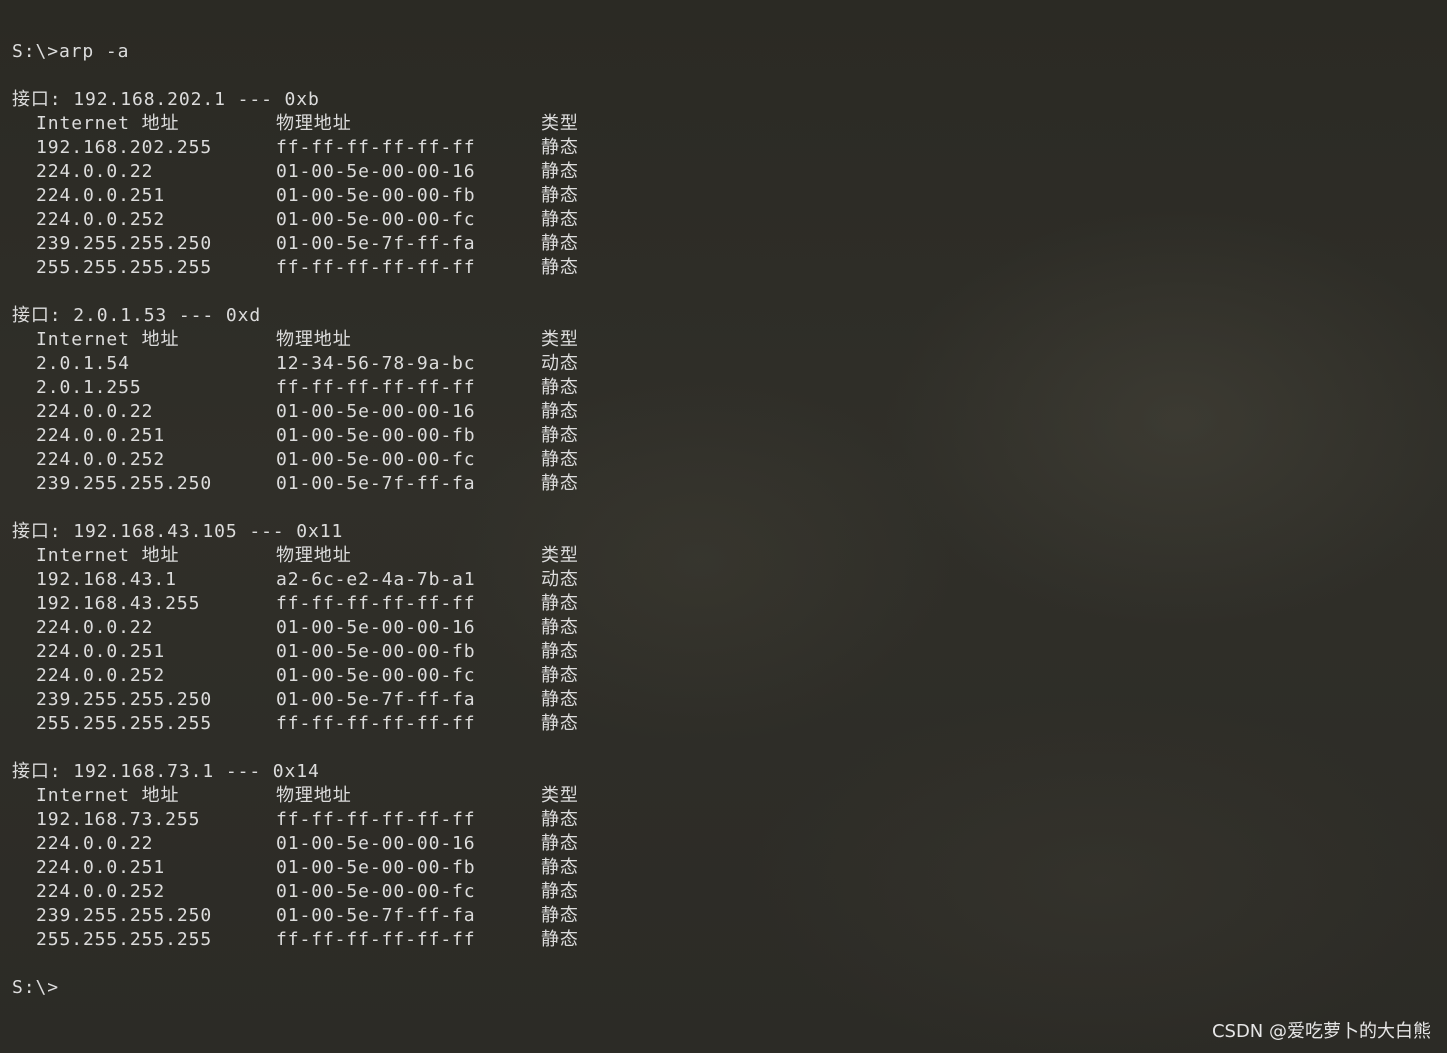 This screenshot has height=1053, width=1447. What do you see at coordinates (729, 388) in the screenshot?
I see `arp-entry-row: 2.0.1.255 ff-ff-ff-ff-ff-ff 静态` at bounding box center [729, 388].